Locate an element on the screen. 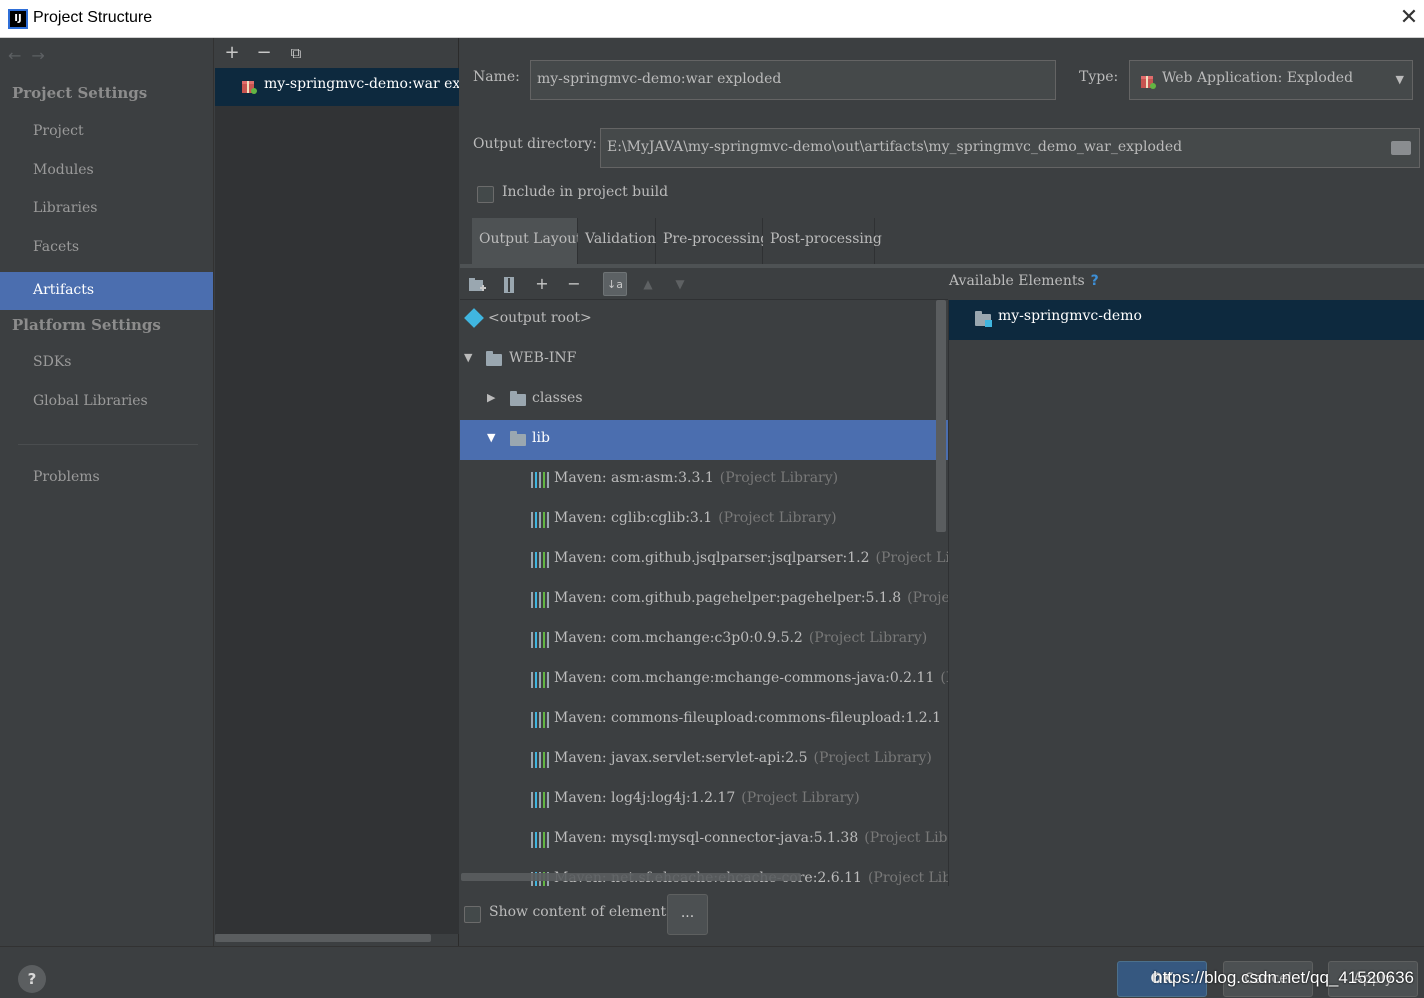 The width and height of the screenshot is (1424, 998). library-scope: (Project Libra is located at coordinates (927, 598).